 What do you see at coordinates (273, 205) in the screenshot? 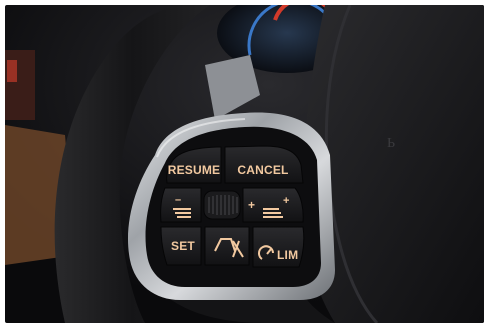
I see `speed-up-button: + +` at bounding box center [273, 205].